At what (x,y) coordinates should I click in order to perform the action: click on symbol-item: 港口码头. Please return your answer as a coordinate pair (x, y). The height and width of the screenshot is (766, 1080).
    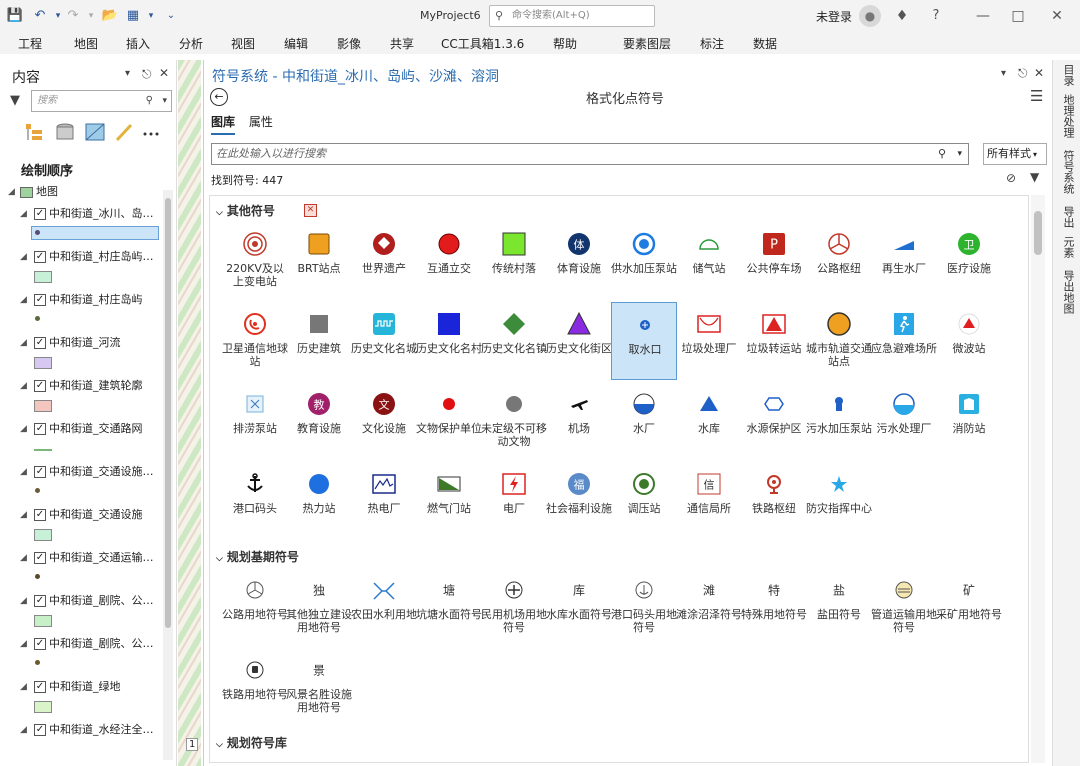
    Looking at the image, I should click on (255, 501).